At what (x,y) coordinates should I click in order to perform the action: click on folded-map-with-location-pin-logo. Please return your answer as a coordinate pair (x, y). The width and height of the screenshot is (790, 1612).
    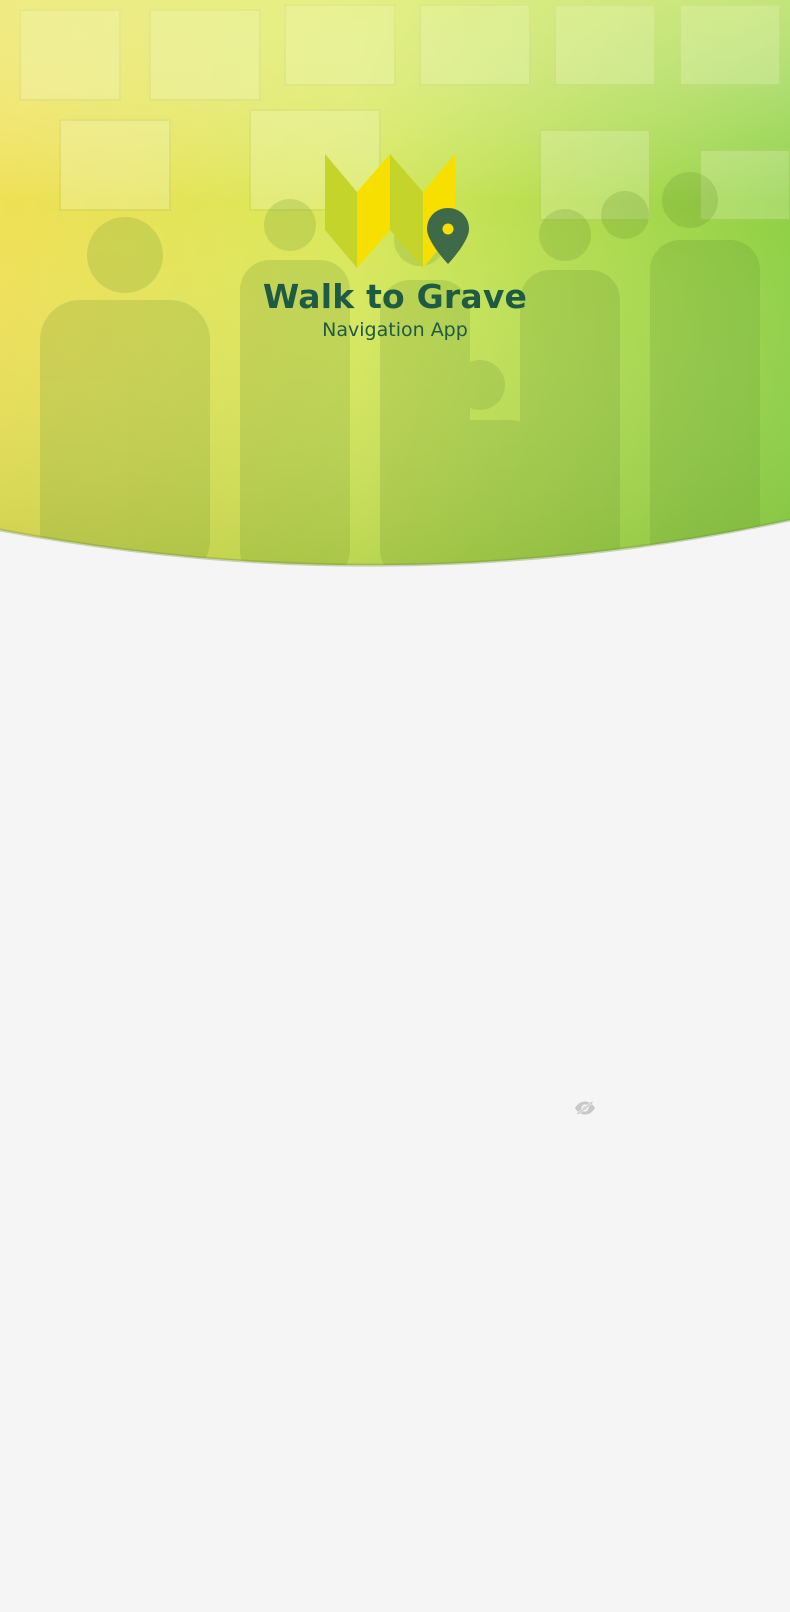
    Looking at the image, I should click on (397, 211).